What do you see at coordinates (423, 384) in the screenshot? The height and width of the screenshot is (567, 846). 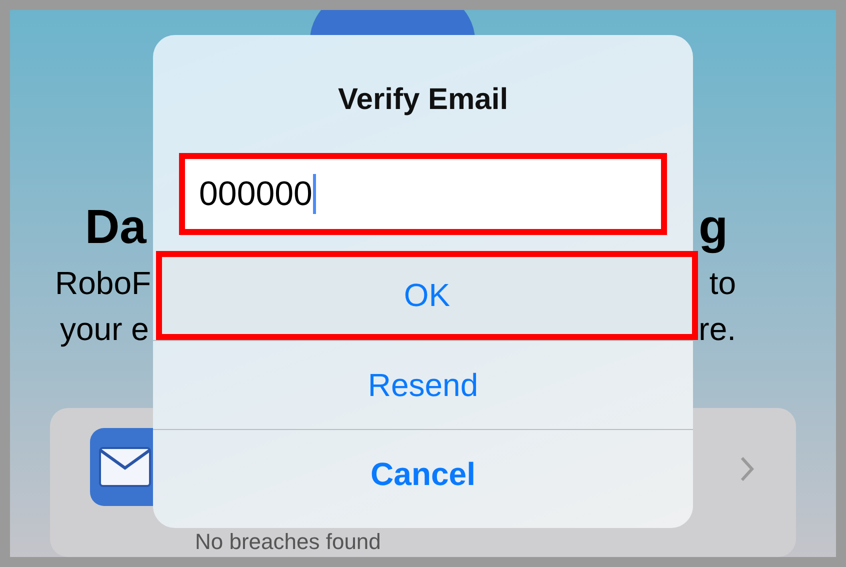 I see `dialog-button: Resend` at bounding box center [423, 384].